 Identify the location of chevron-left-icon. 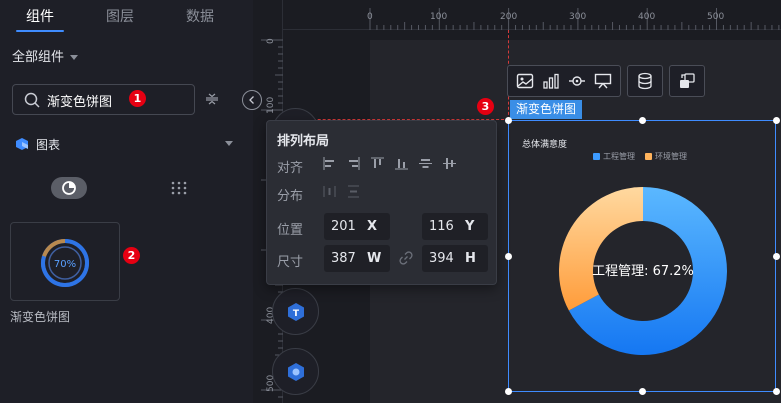
(251, 100).